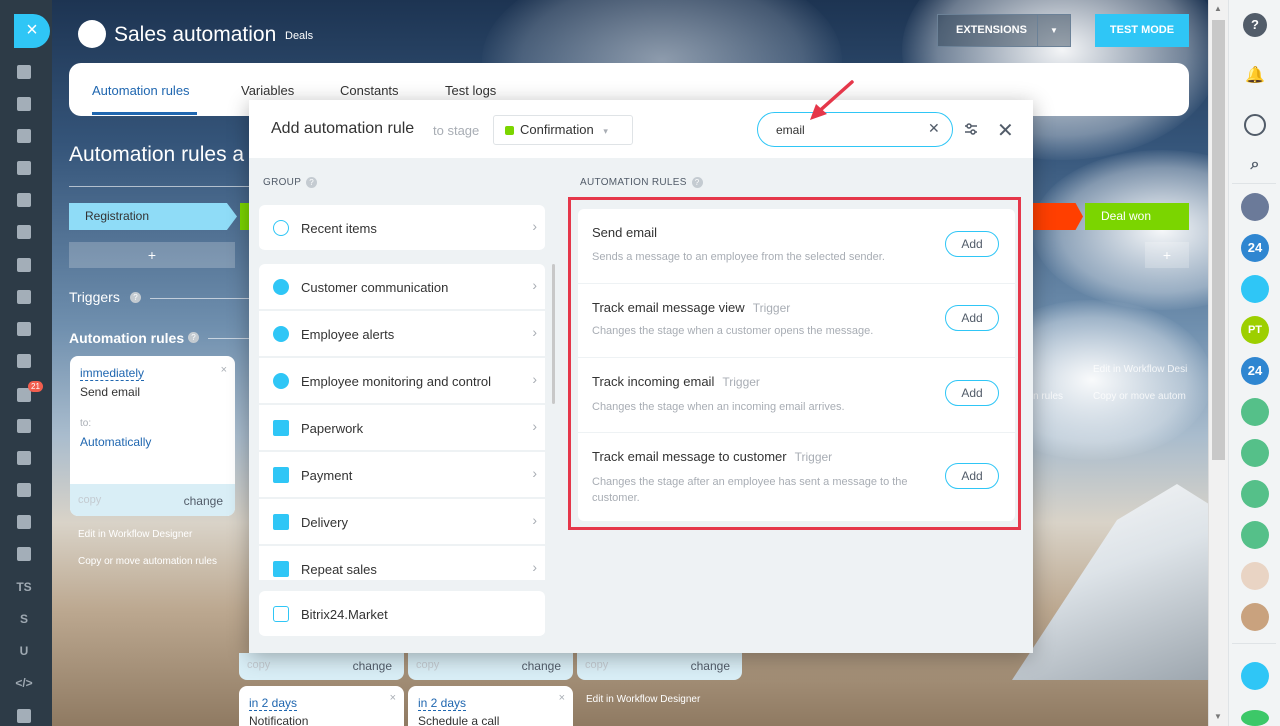 The height and width of the screenshot is (726, 1280). Describe the element at coordinates (402, 381) in the screenshot. I see `group-item-employee-monitoring: Employee monitoring and control ›` at that location.